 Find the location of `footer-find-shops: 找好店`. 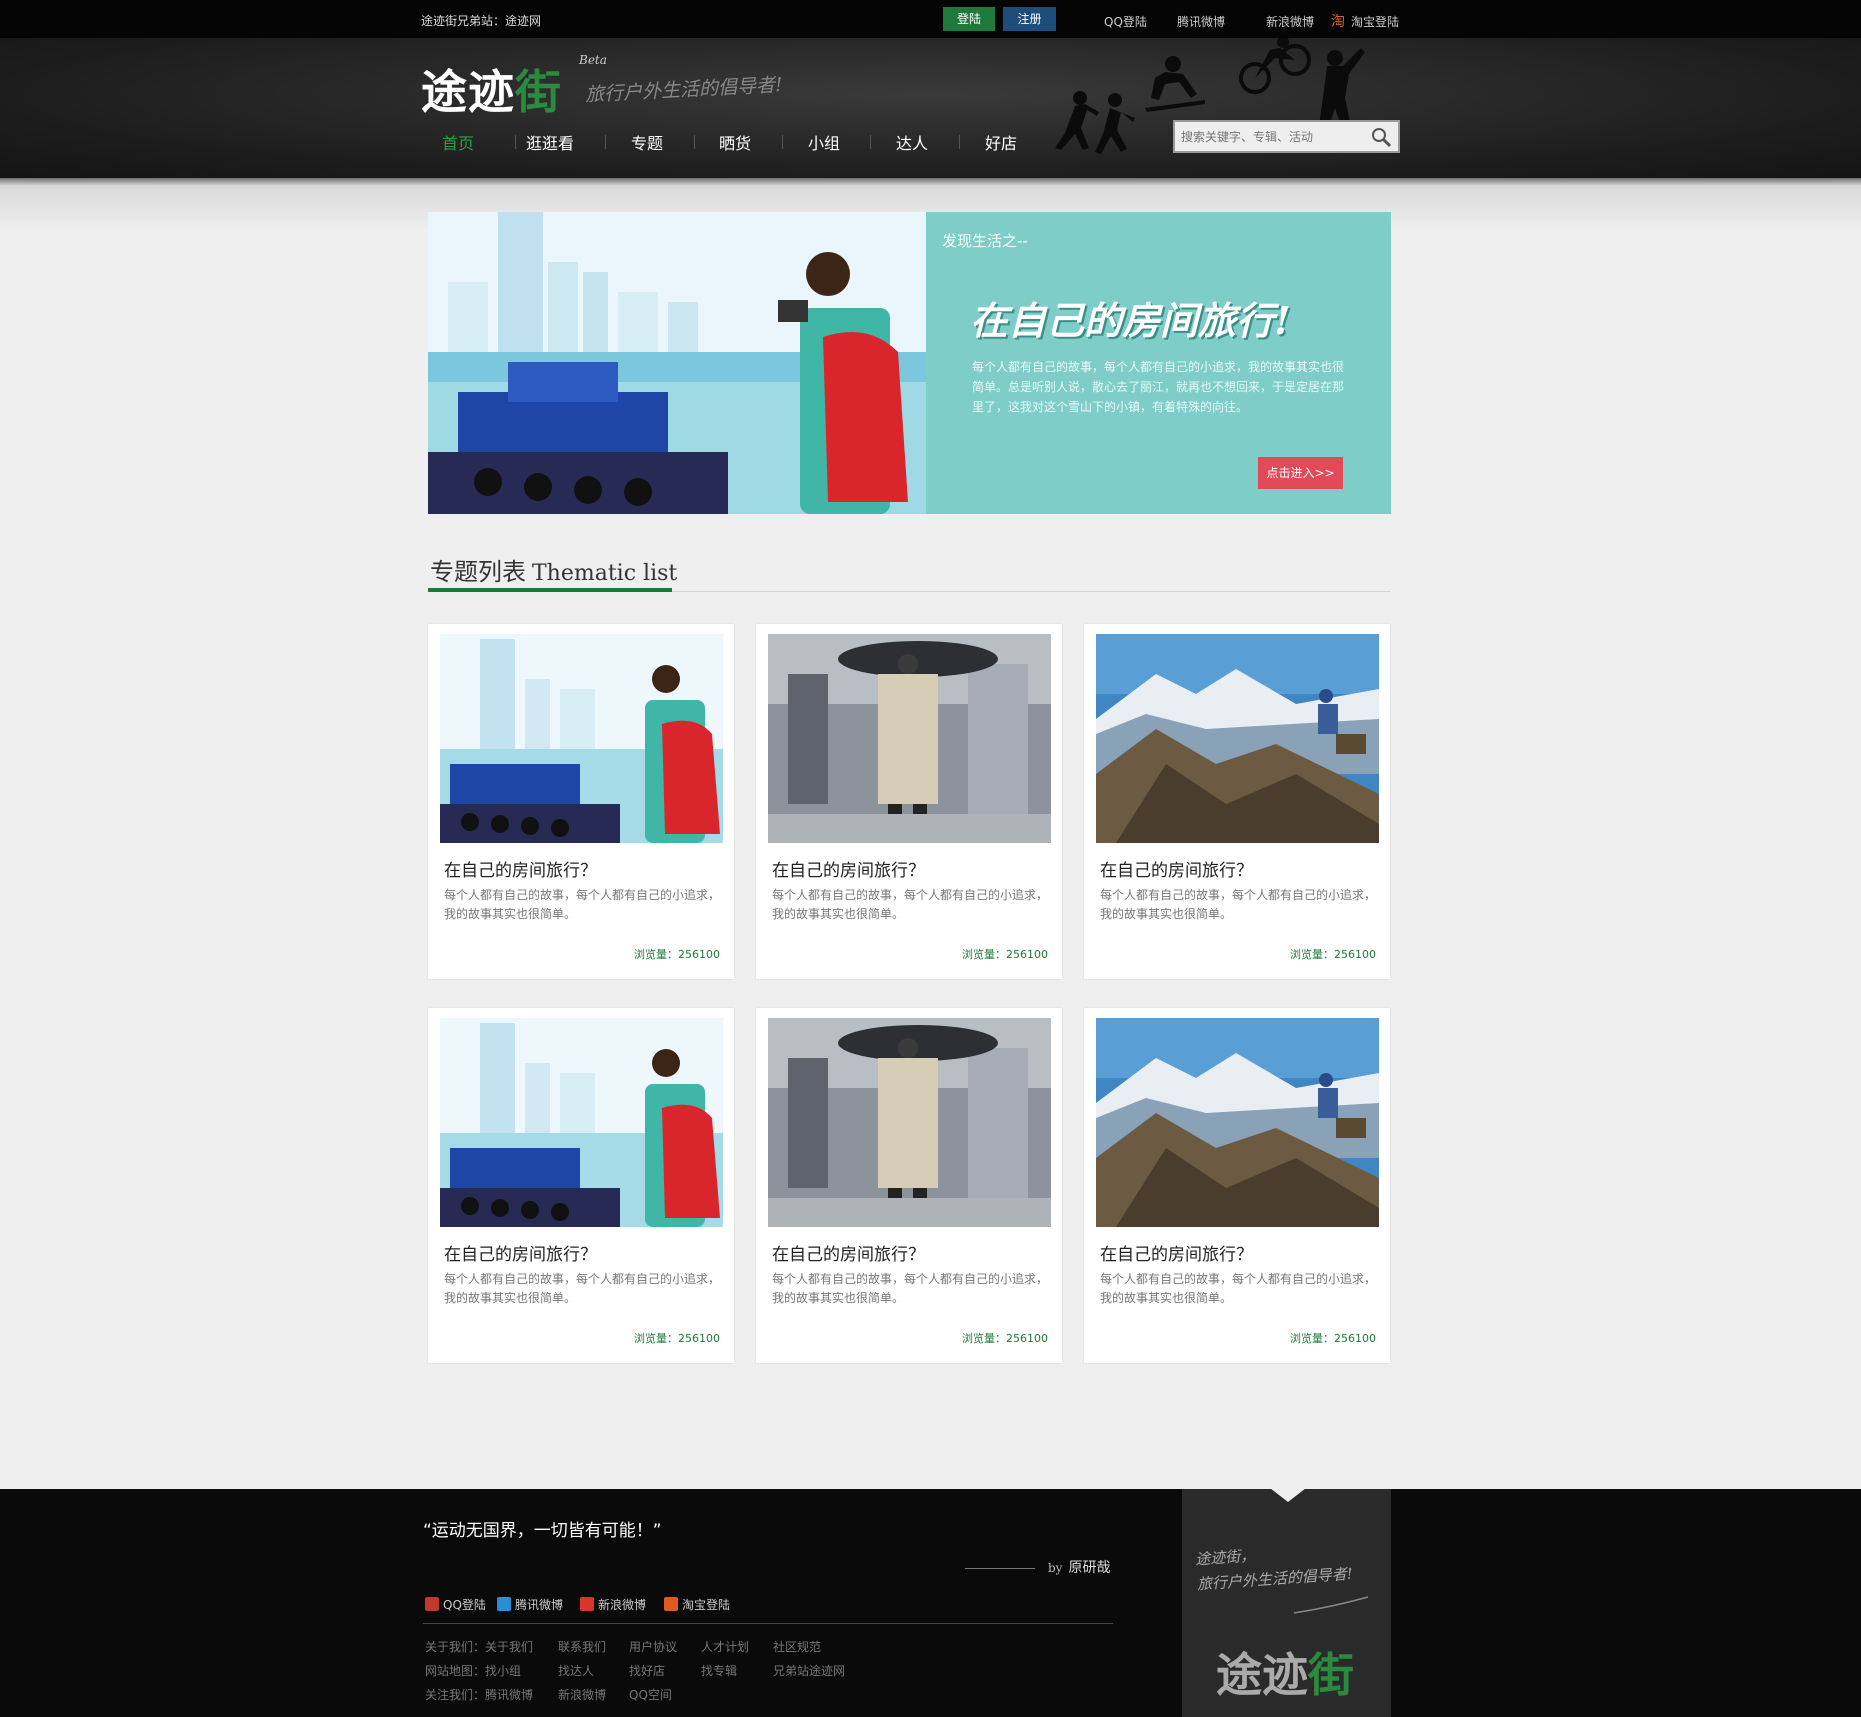

footer-find-shops: 找好店 is located at coordinates (647, 1670).